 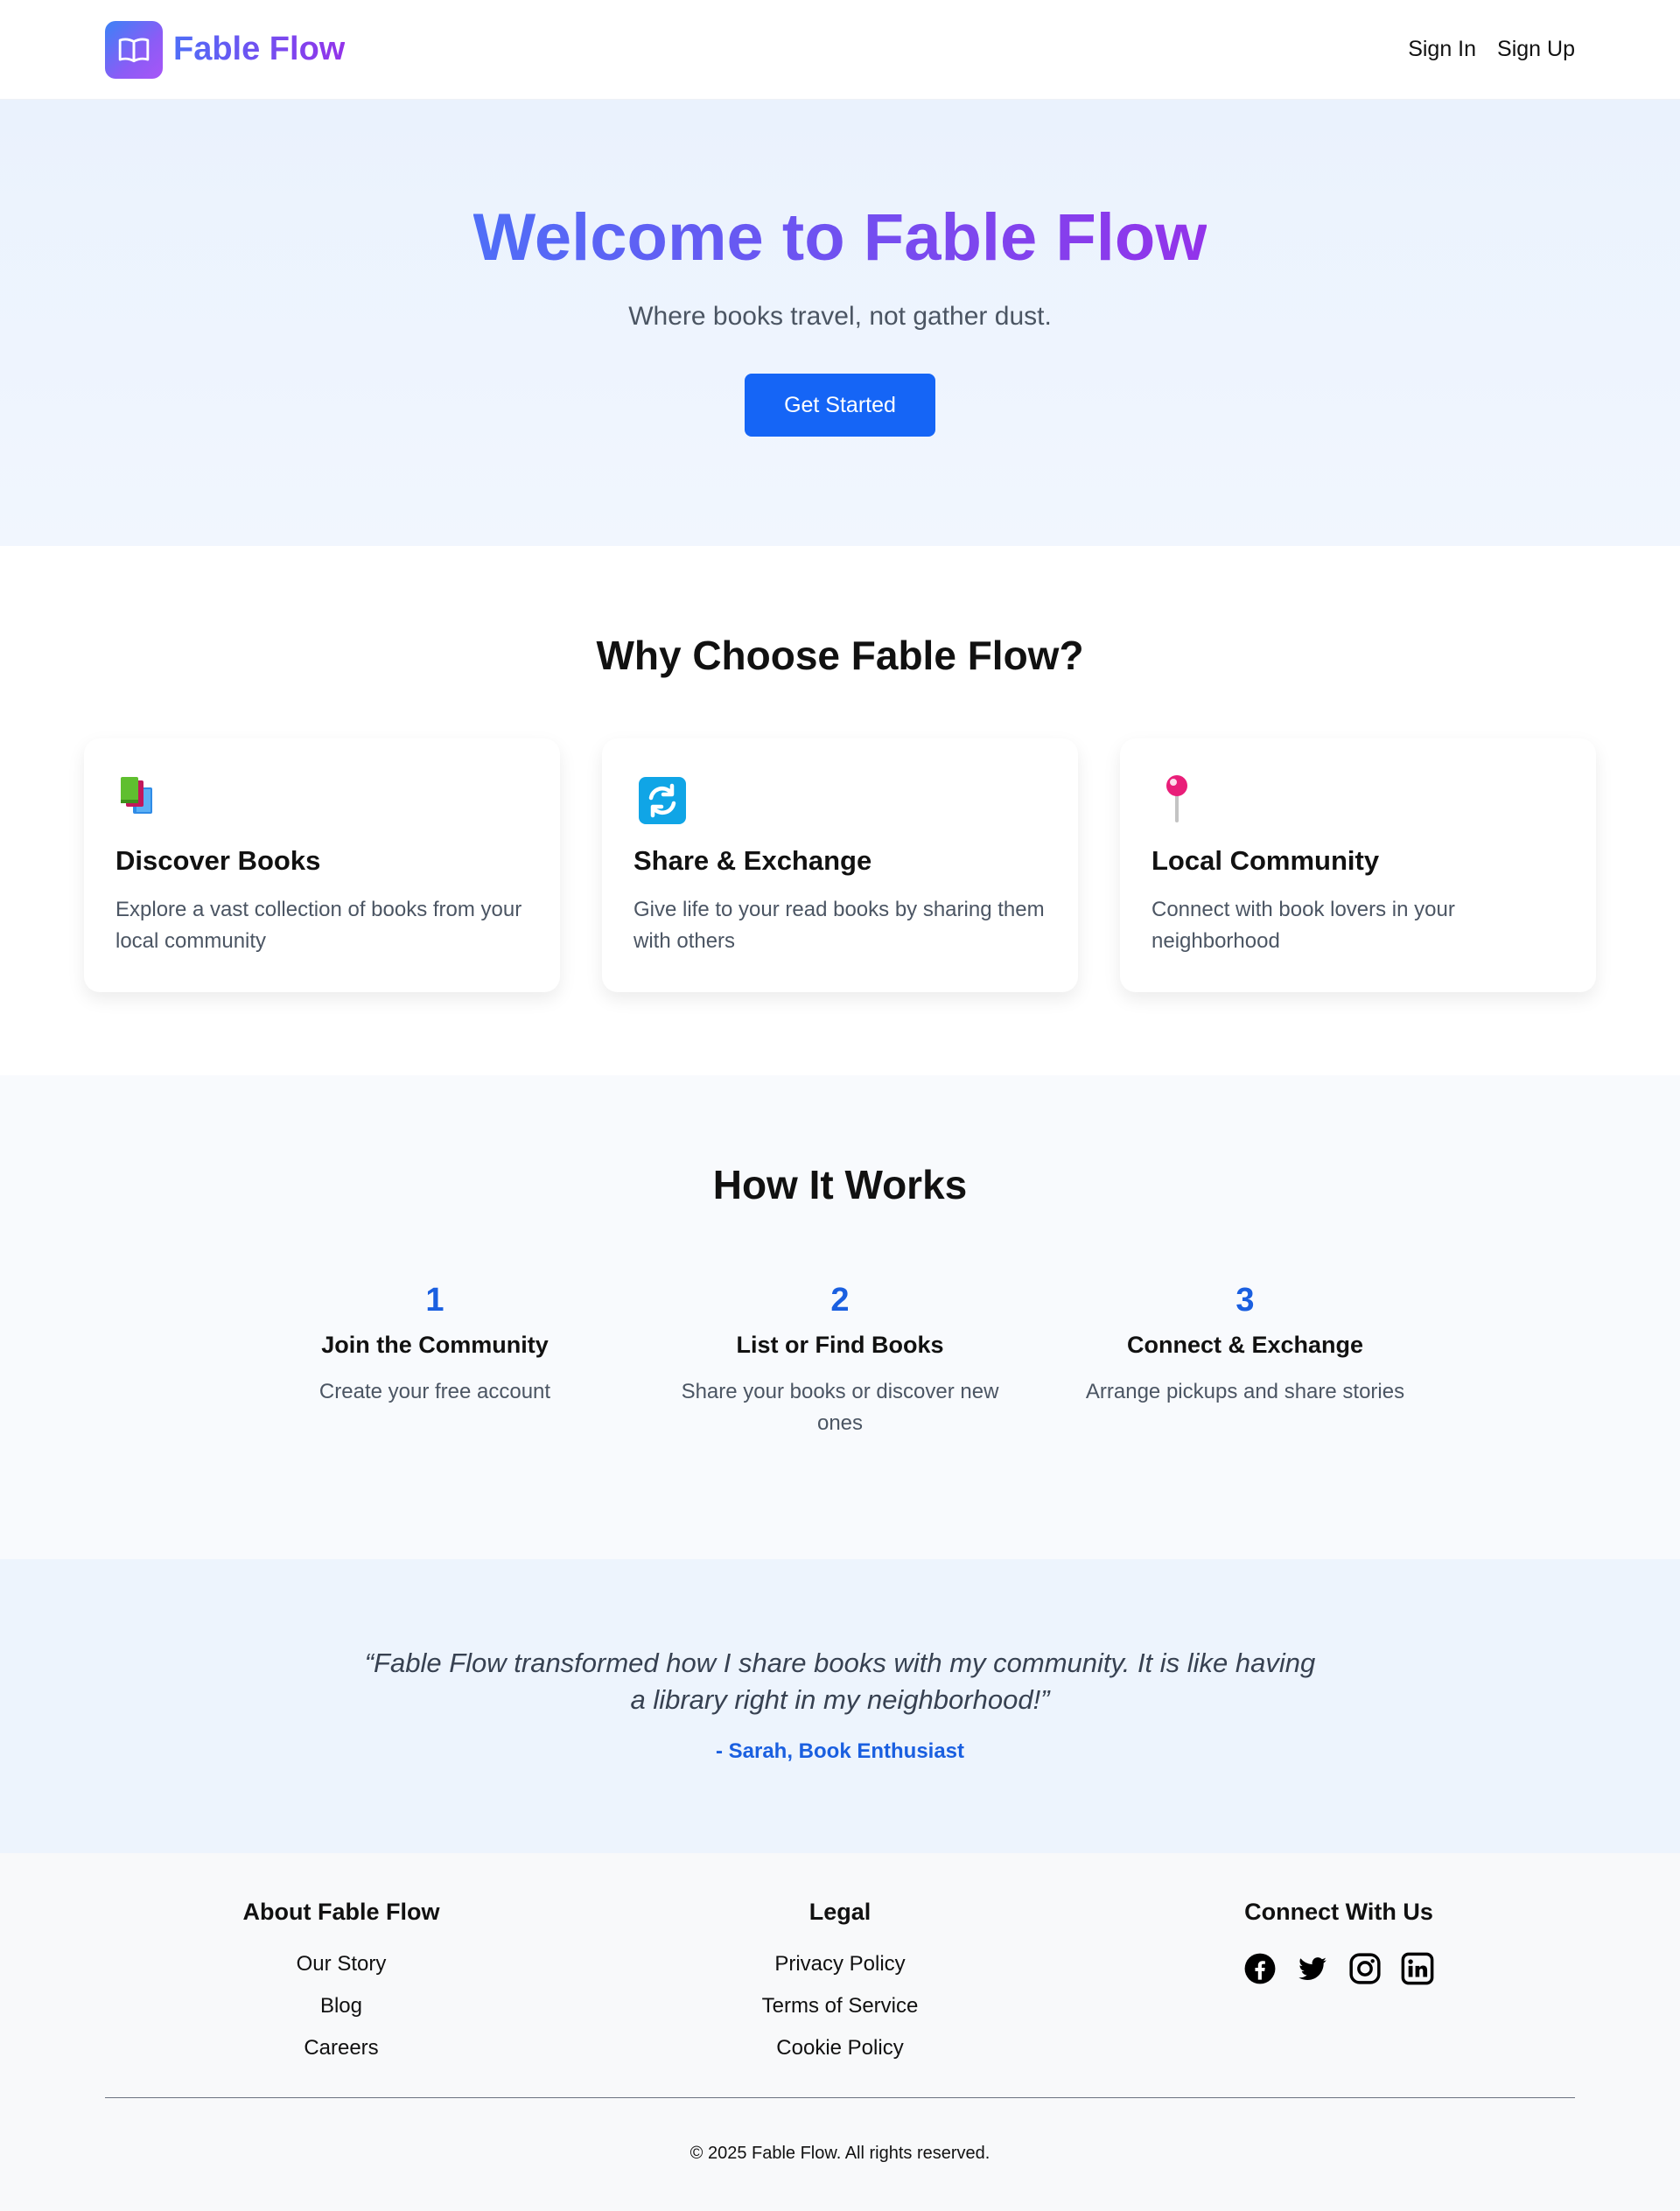 I want to click on footer-col-connect: Connect With Us, so click(x=1338, y=1989).